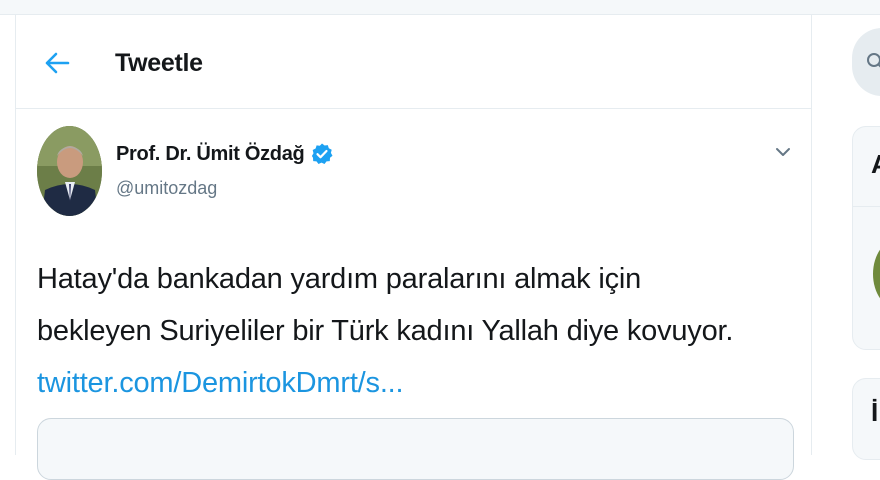 The height and width of the screenshot is (480, 880). I want to click on author-name: Prof. Dr. Ümit Özdağ, so click(225, 154).